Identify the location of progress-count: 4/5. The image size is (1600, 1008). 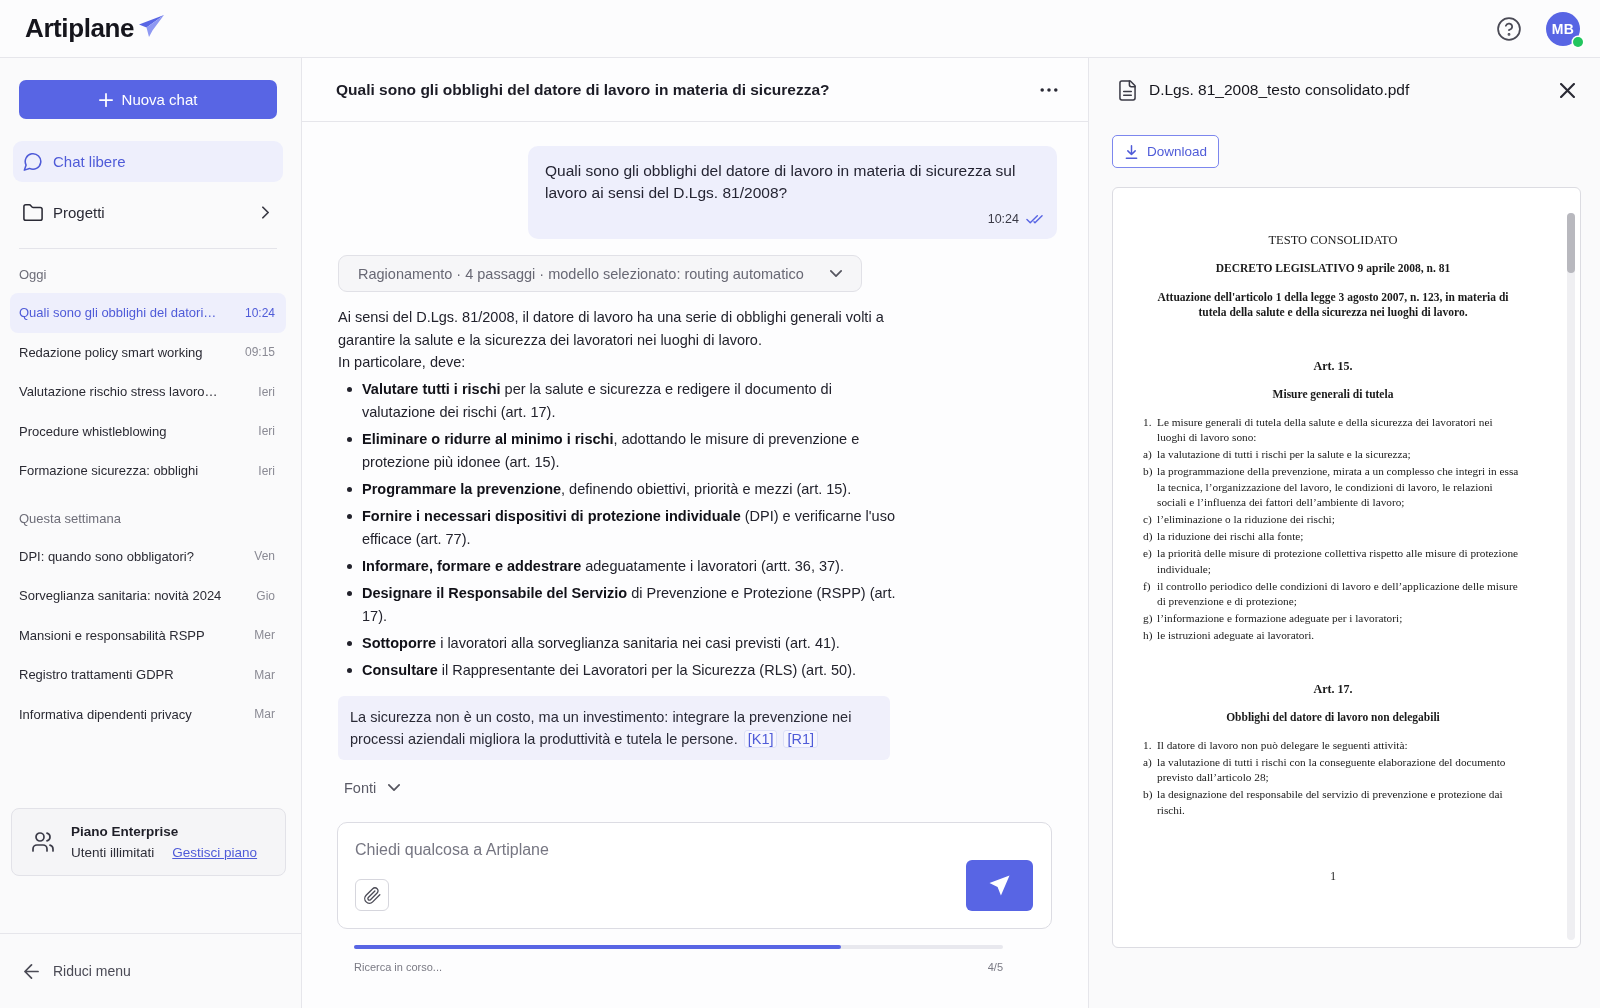
(995, 967).